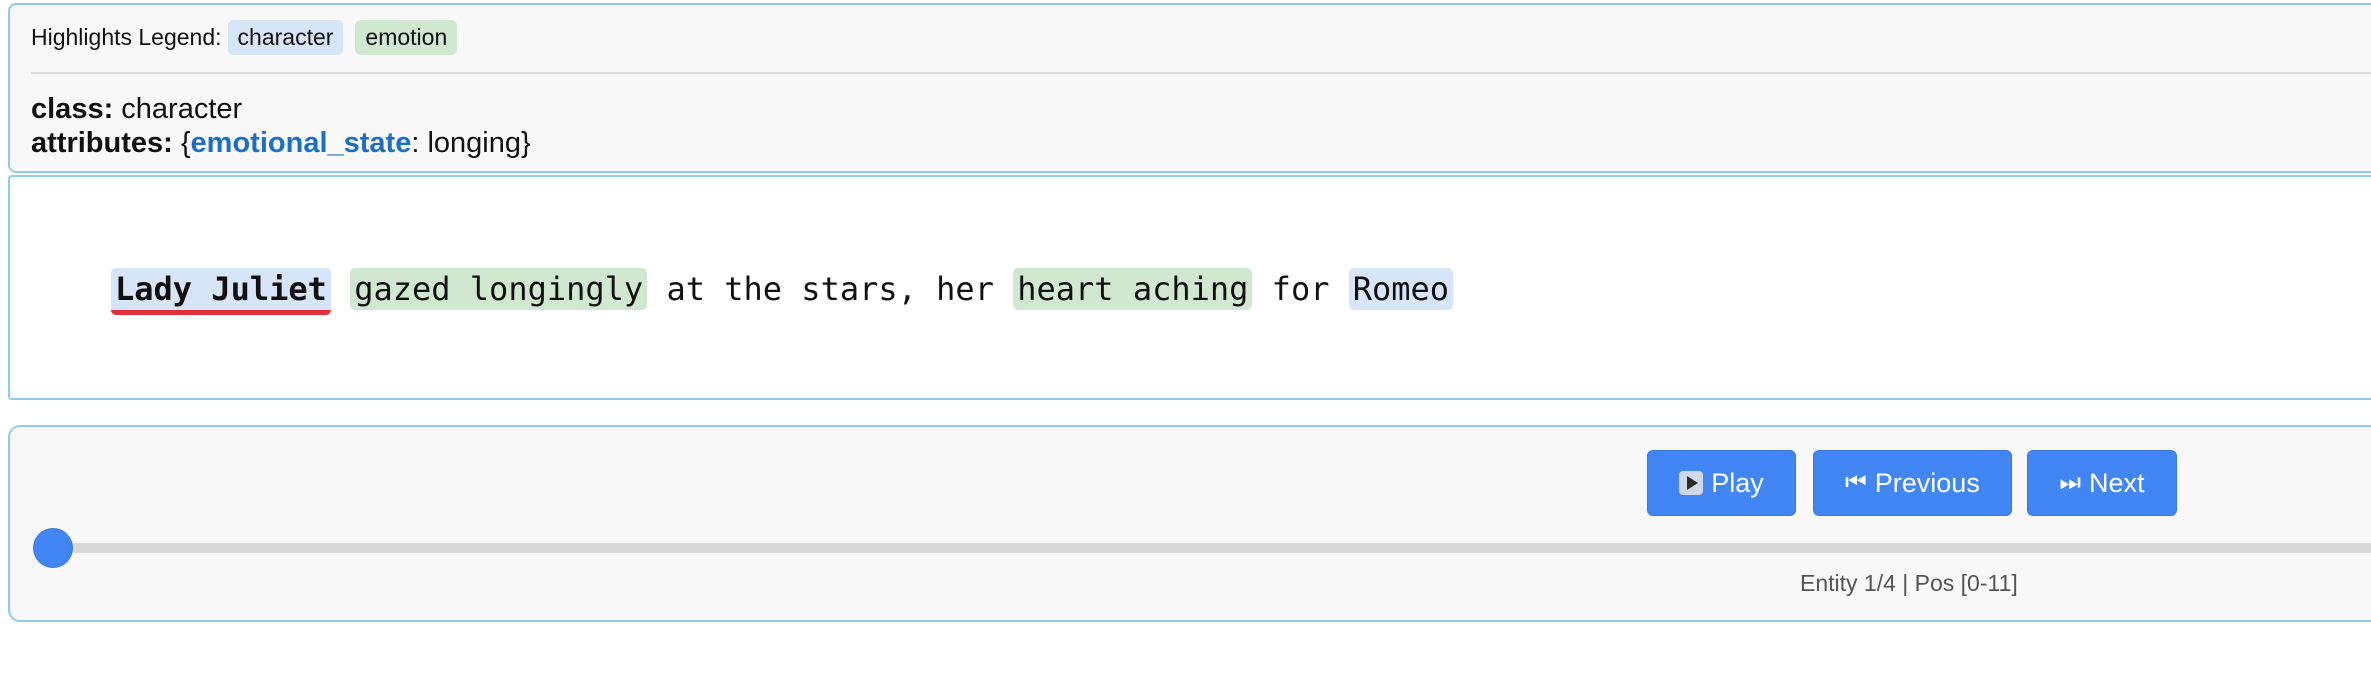  Describe the element at coordinates (185, 143) in the screenshot. I see `attr-open-brace: {` at that location.